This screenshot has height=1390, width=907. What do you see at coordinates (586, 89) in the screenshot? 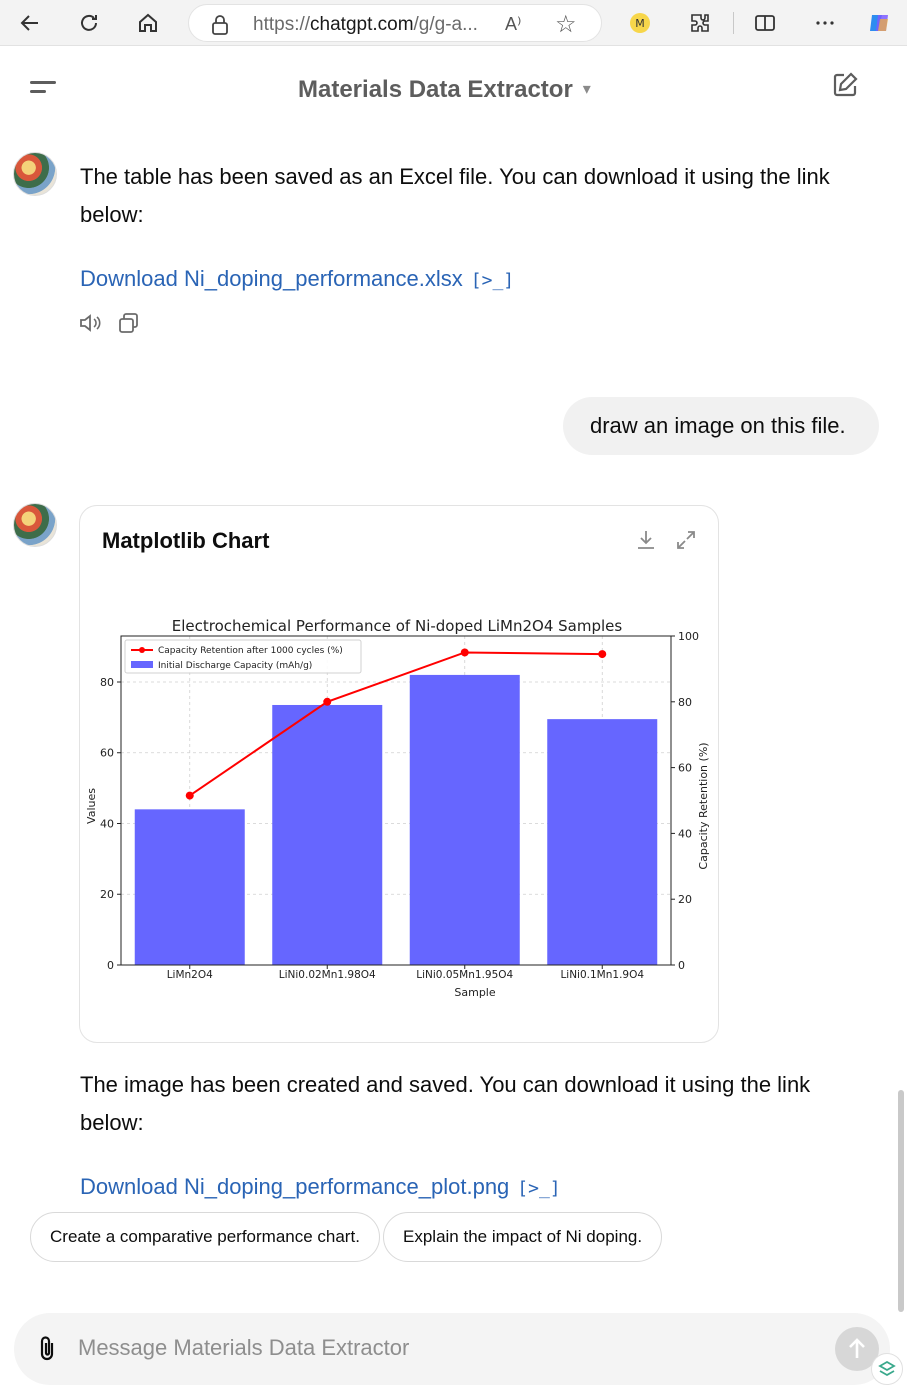
I see `chevron-down-icon: ▾` at bounding box center [586, 89].